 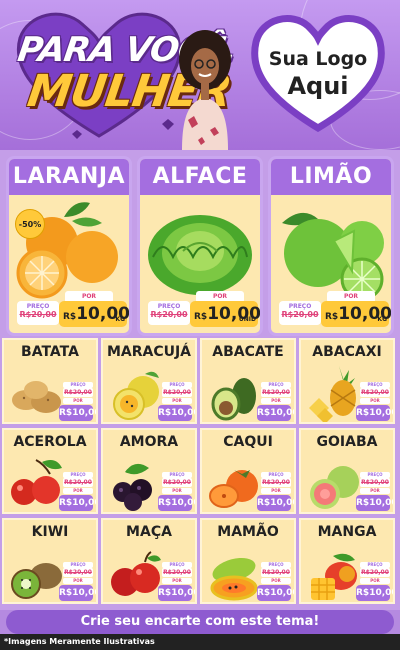 What do you see at coordinates (248, 352) in the screenshot?
I see `product-name: ABACATE` at bounding box center [248, 352].